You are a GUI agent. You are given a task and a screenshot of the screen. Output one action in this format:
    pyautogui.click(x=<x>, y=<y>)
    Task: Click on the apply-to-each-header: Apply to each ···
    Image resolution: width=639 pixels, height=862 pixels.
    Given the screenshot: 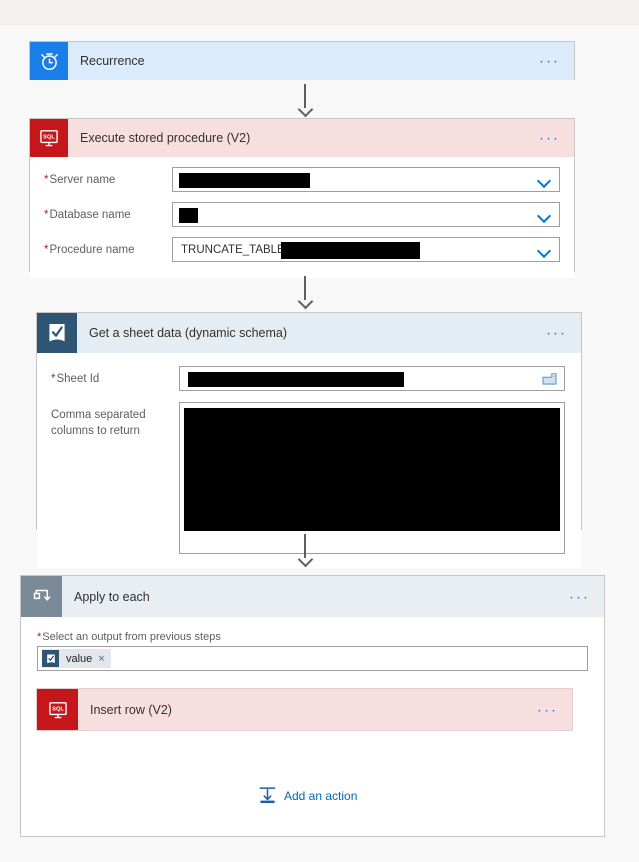 What is the action you would take?
    pyautogui.click(x=312, y=596)
    